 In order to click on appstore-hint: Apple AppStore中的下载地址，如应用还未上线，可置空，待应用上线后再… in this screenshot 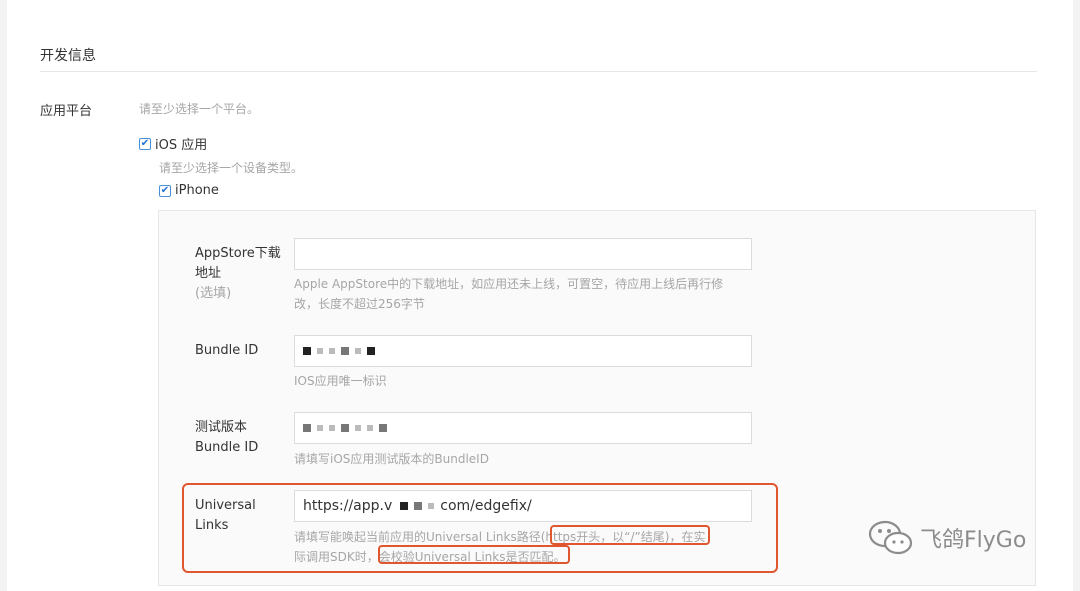, I will do `click(509, 294)`.